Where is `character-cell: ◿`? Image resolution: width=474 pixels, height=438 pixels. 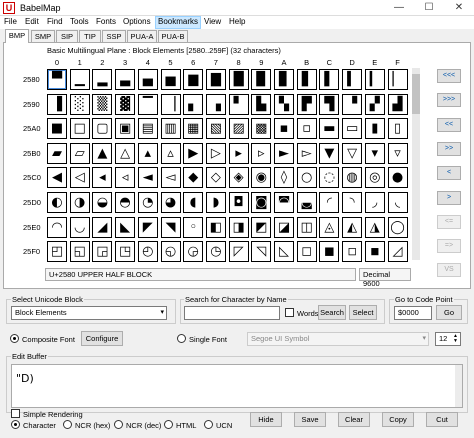 character-cell: ◿ is located at coordinates (397, 252).